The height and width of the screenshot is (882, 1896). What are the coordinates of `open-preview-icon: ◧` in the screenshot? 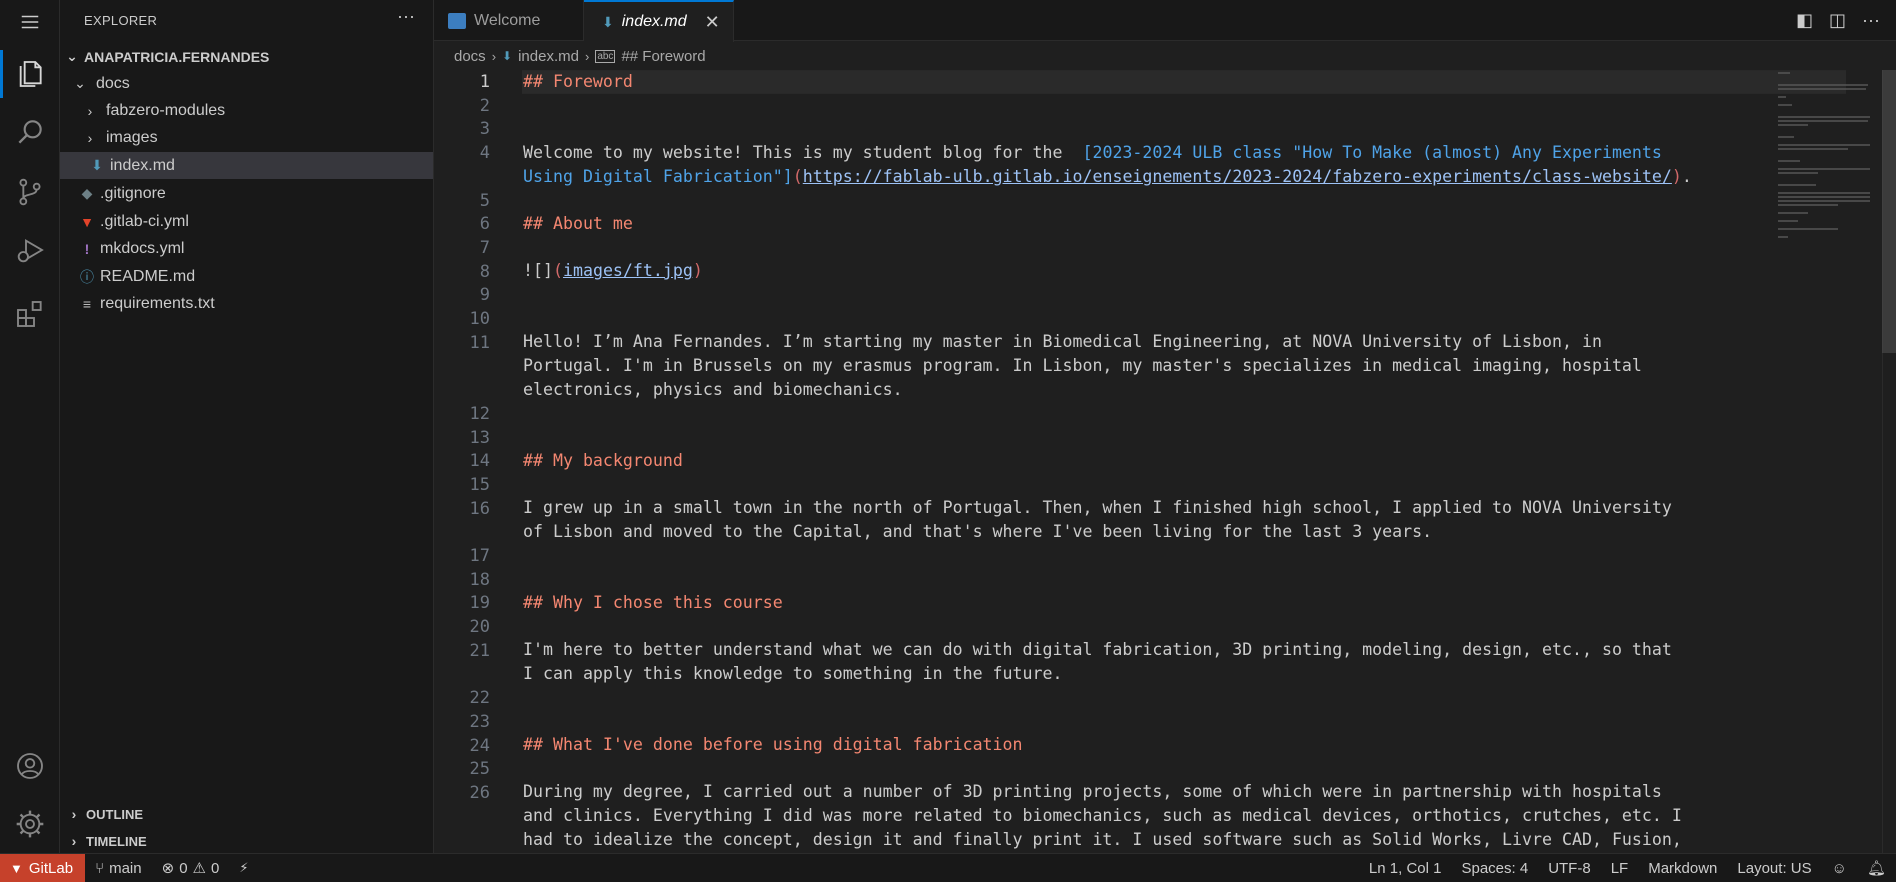 It's located at (1804, 20).